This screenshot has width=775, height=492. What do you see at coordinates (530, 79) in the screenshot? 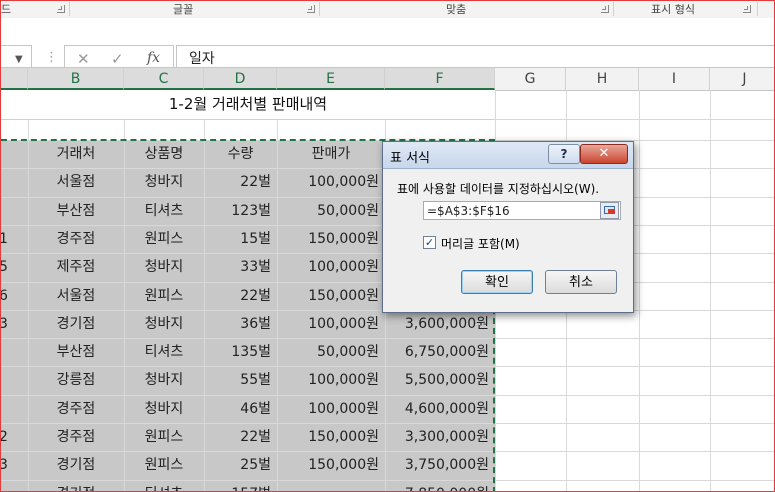
I see `column-header-g: G` at bounding box center [530, 79].